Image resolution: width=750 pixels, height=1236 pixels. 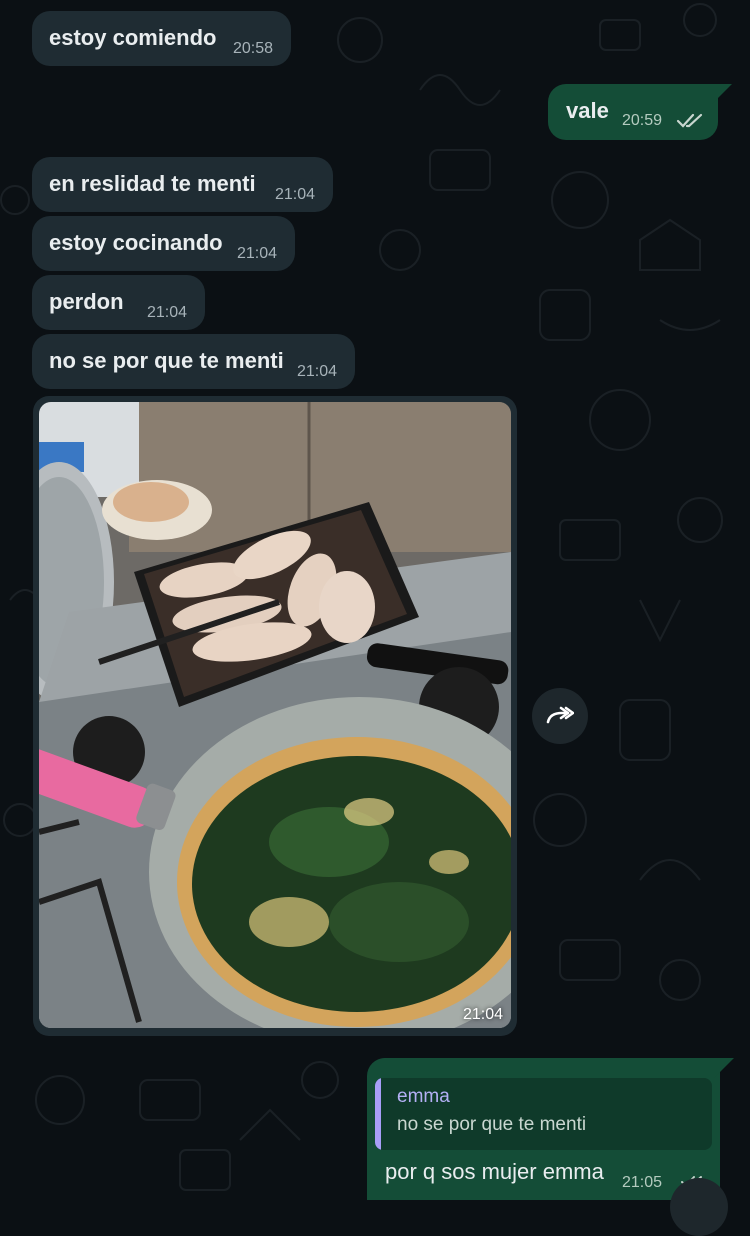 What do you see at coordinates (133, 37) in the screenshot?
I see `message-text: estoy comiendo` at bounding box center [133, 37].